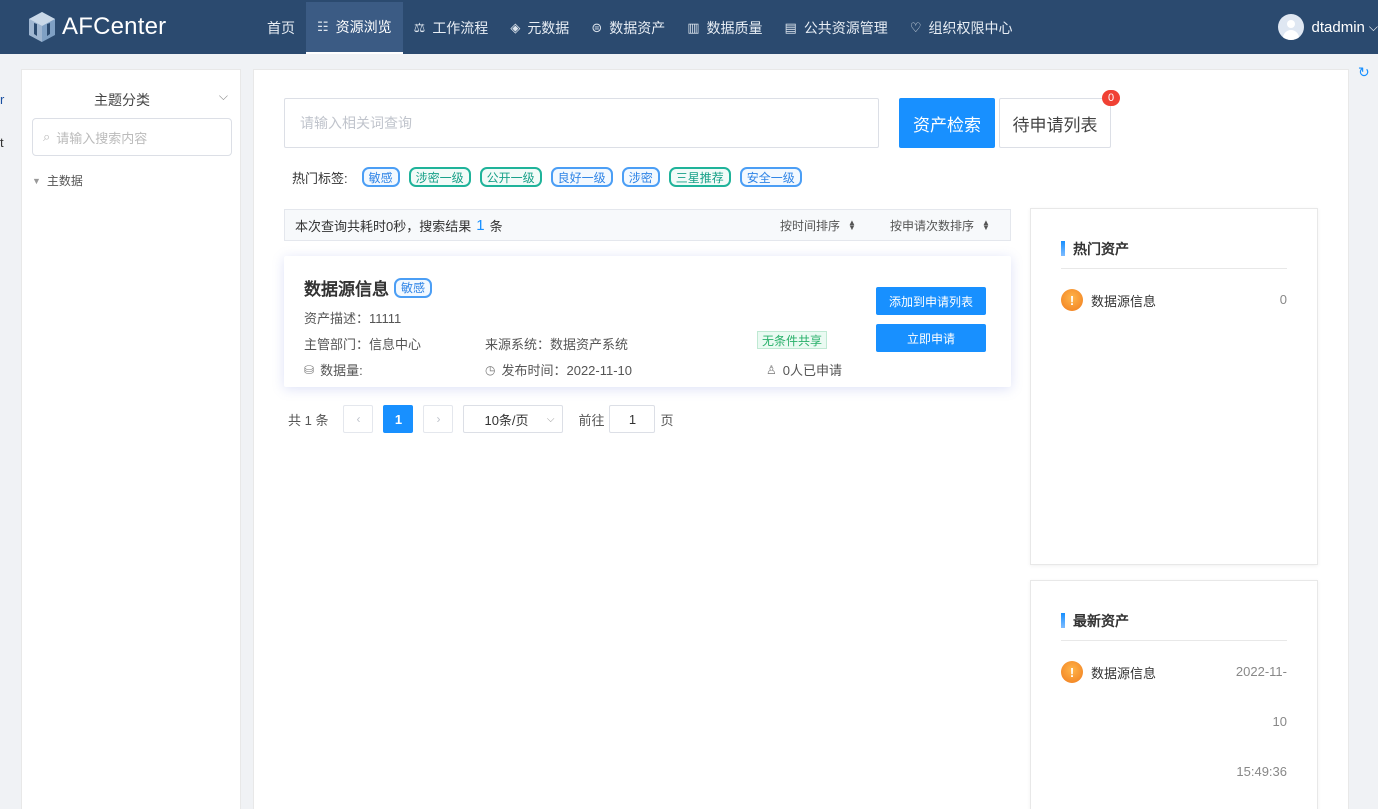 The image size is (1378, 809). What do you see at coordinates (36, 181) in the screenshot?
I see `caret-down-icon: ▼` at bounding box center [36, 181].